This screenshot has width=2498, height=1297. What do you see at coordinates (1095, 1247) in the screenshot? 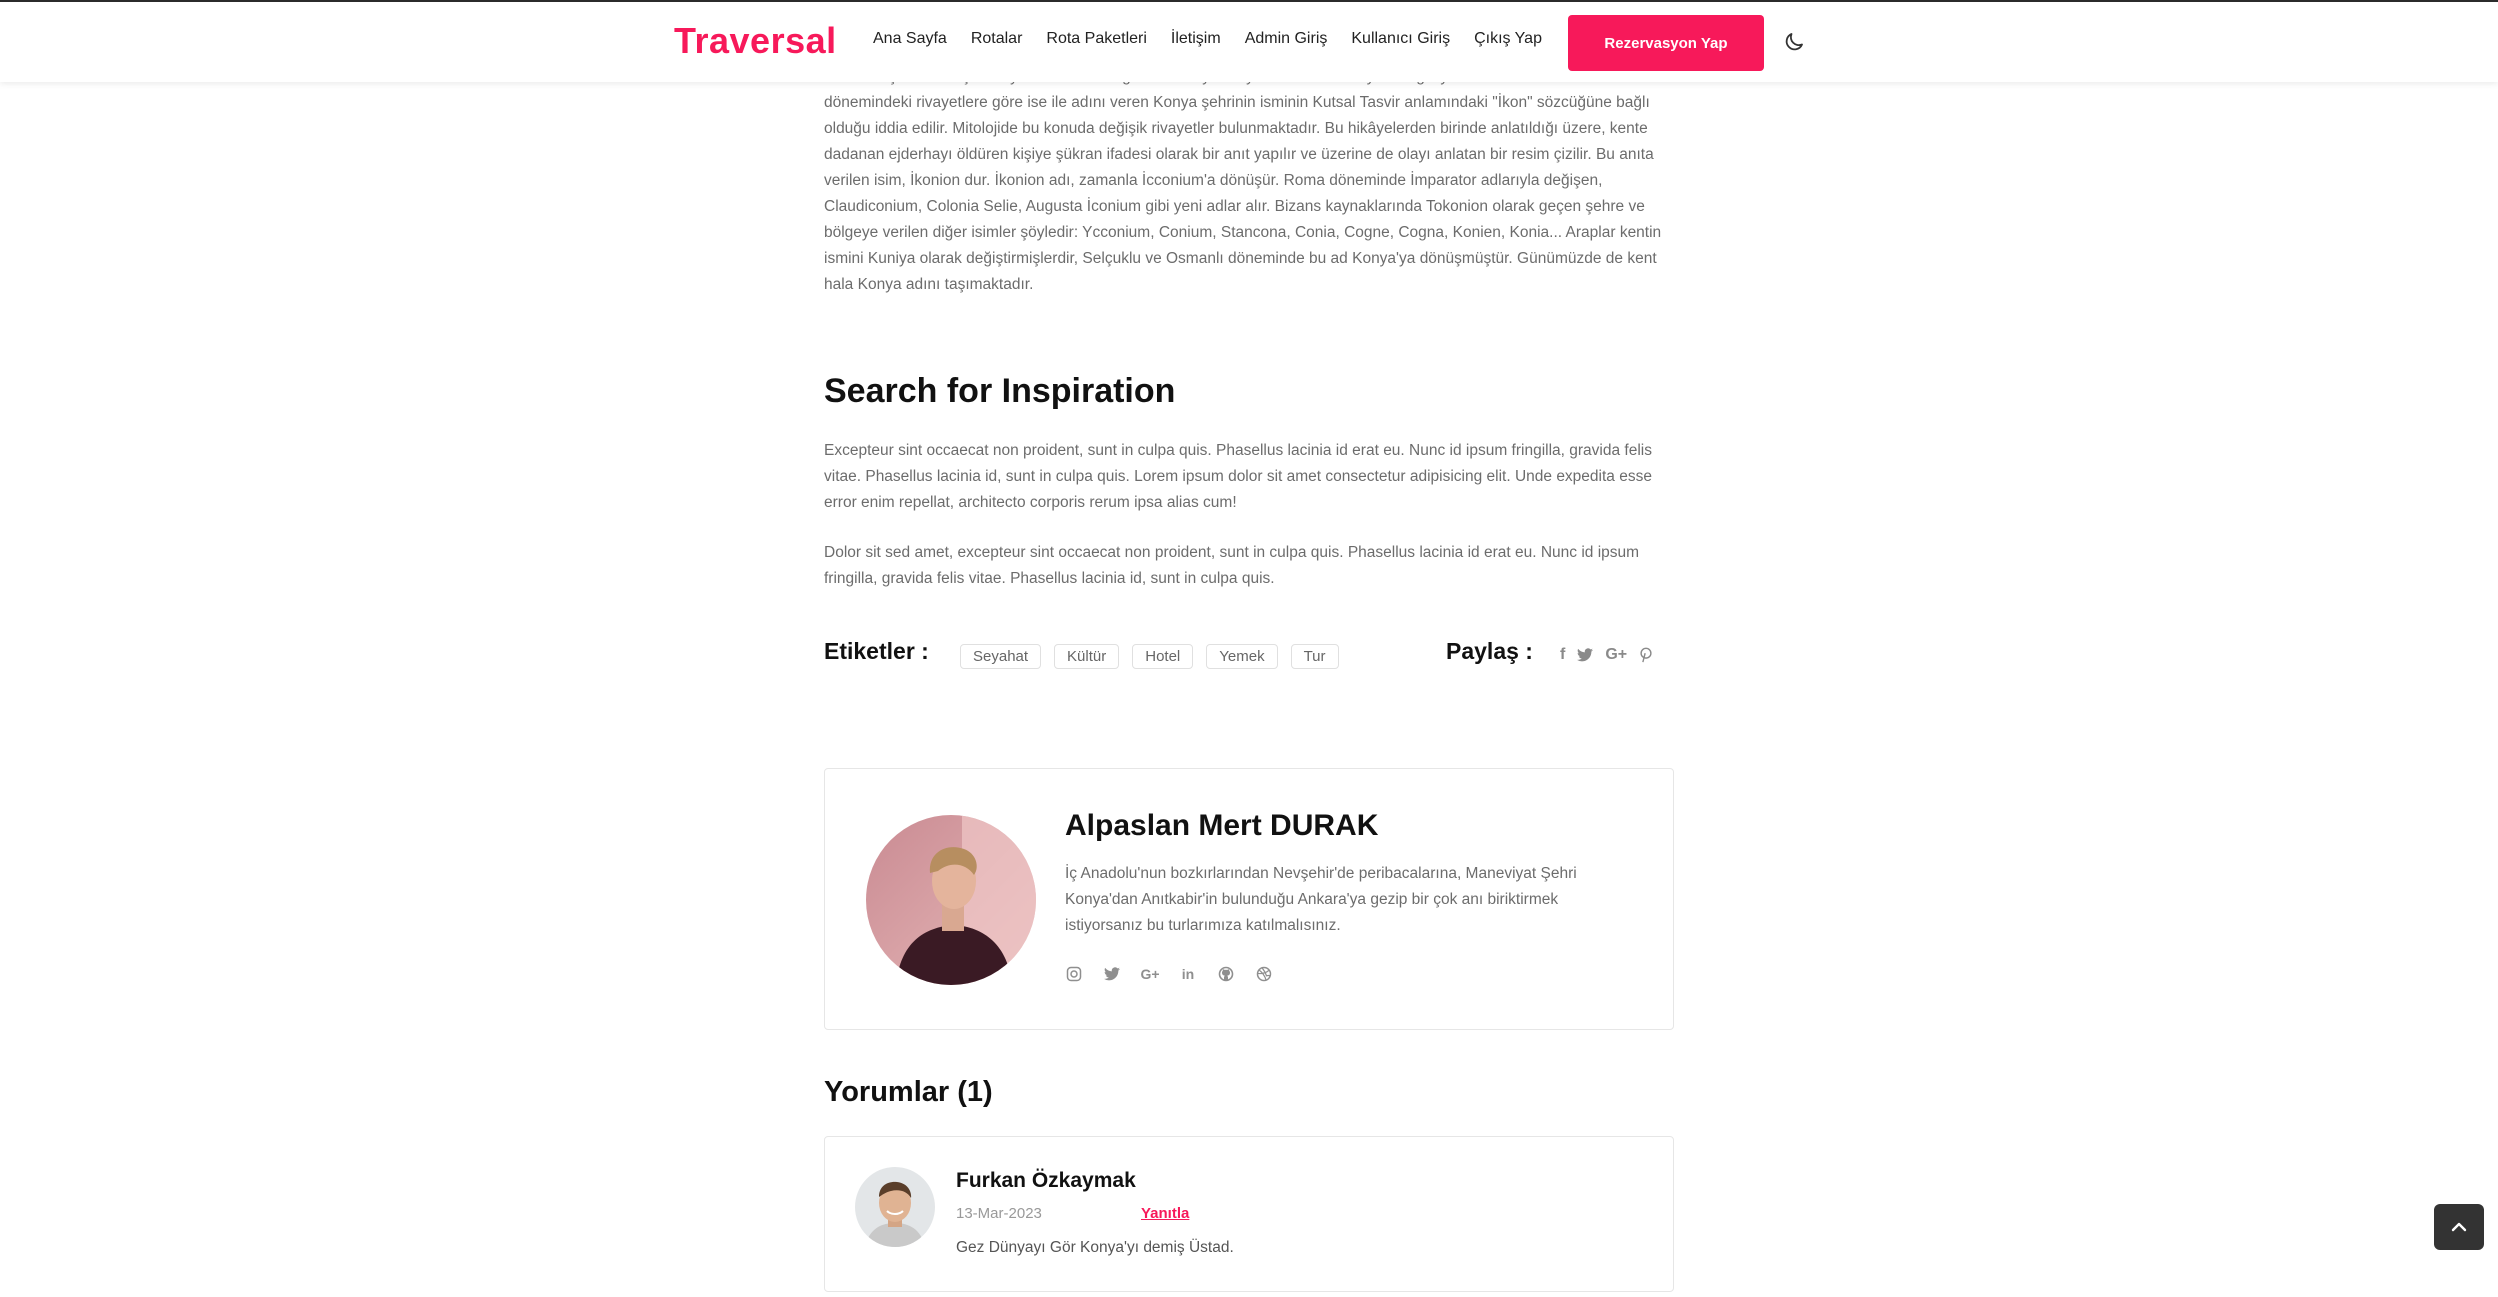
I see `comment-text: Gez Dünyayı Gör Konya'yı demiş Üstad.` at bounding box center [1095, 1247].